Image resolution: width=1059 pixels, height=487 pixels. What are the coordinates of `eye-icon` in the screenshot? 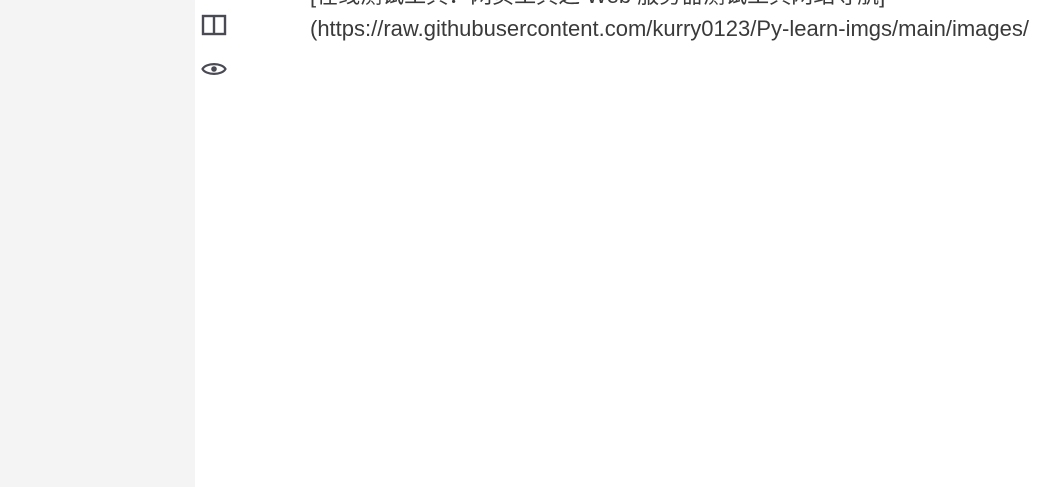 It's located at (214, 69).